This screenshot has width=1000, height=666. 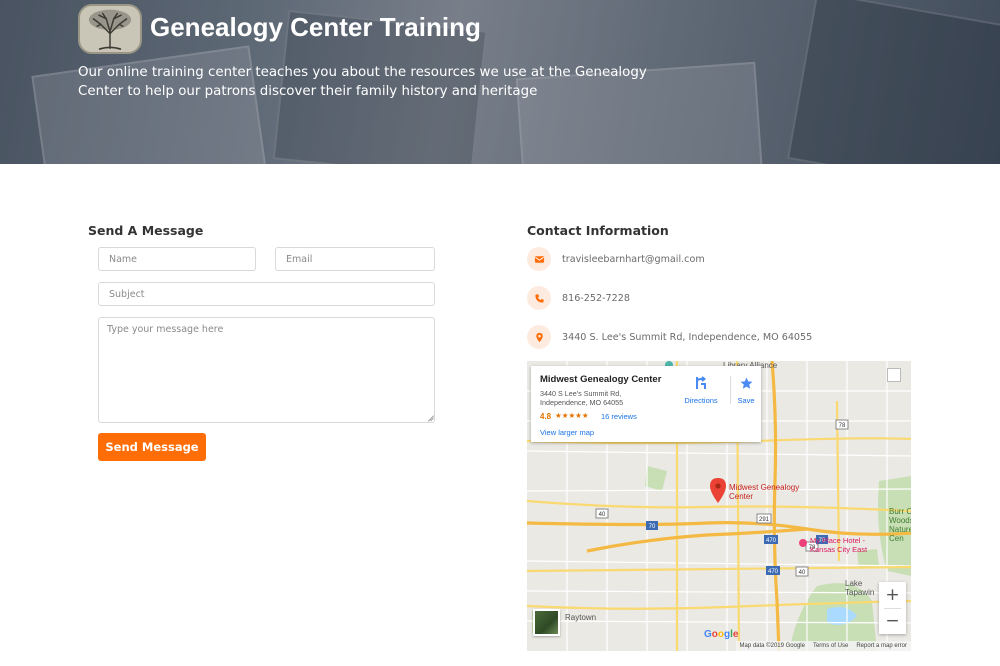 I want to click on send-message-button: Send Message, so click(x=152, y=447).